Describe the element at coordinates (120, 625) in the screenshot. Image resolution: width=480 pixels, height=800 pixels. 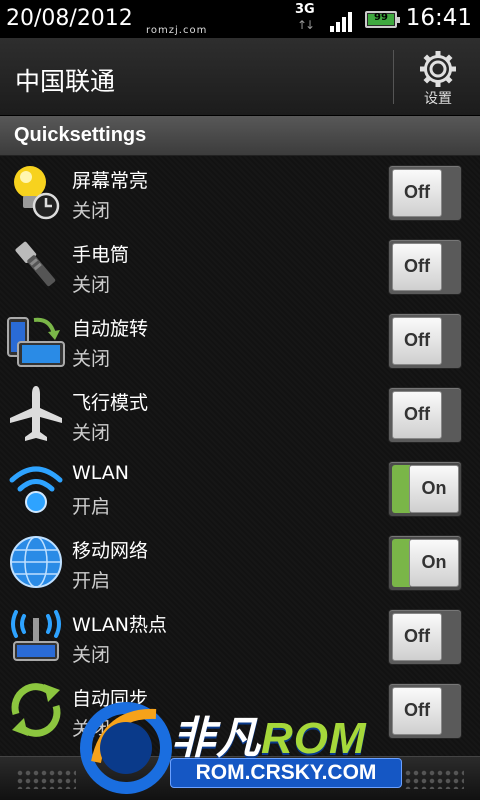
I see `item-title: WLAN热点` at that location.